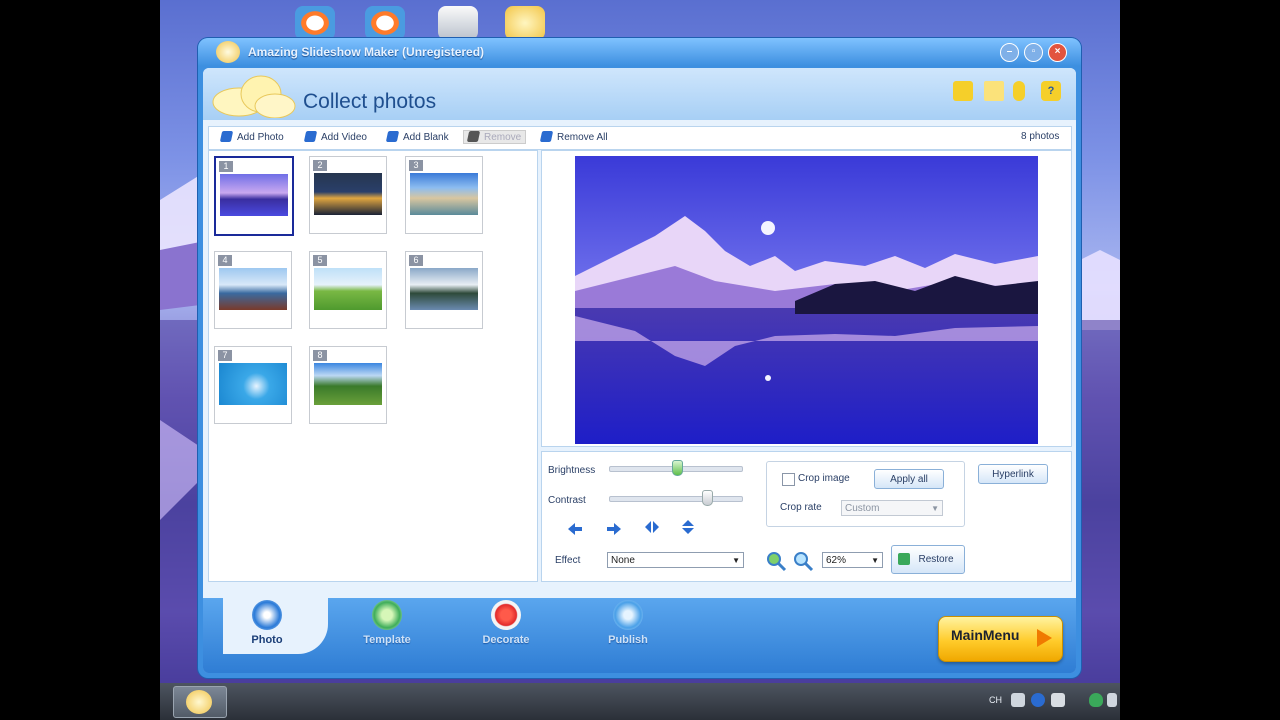 The image size is (1280, 720). I want to click on restore-button: Restore, so click(928, 559).